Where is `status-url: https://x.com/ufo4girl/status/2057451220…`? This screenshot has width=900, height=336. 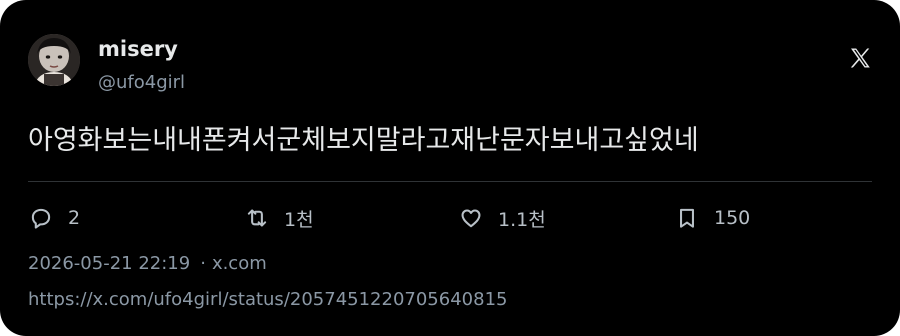
status-url: https://x.com/ufo4girl/status/2057451220… is located at coordinates (267, 300).